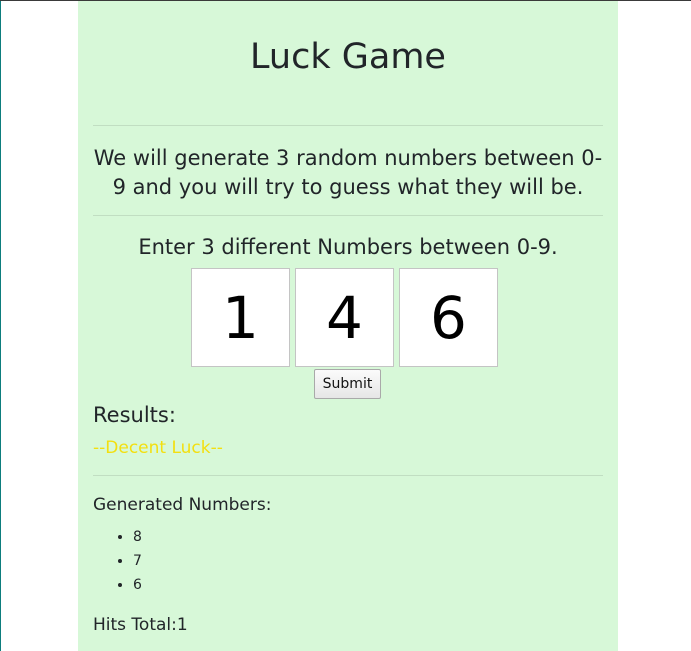  I want to click on results-heading: Results:, so click(134, 415).